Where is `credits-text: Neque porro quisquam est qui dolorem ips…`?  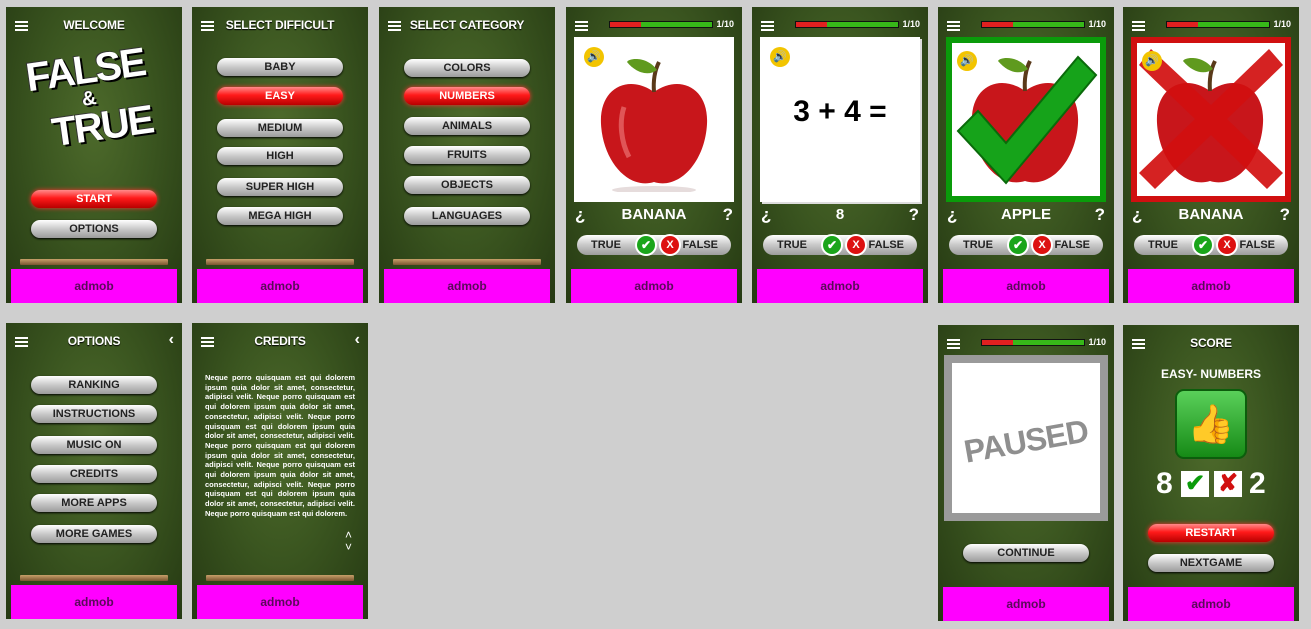
credits-text: Neque porro quisquam est qui dolorem ips… is located at coordinates (280, 445).